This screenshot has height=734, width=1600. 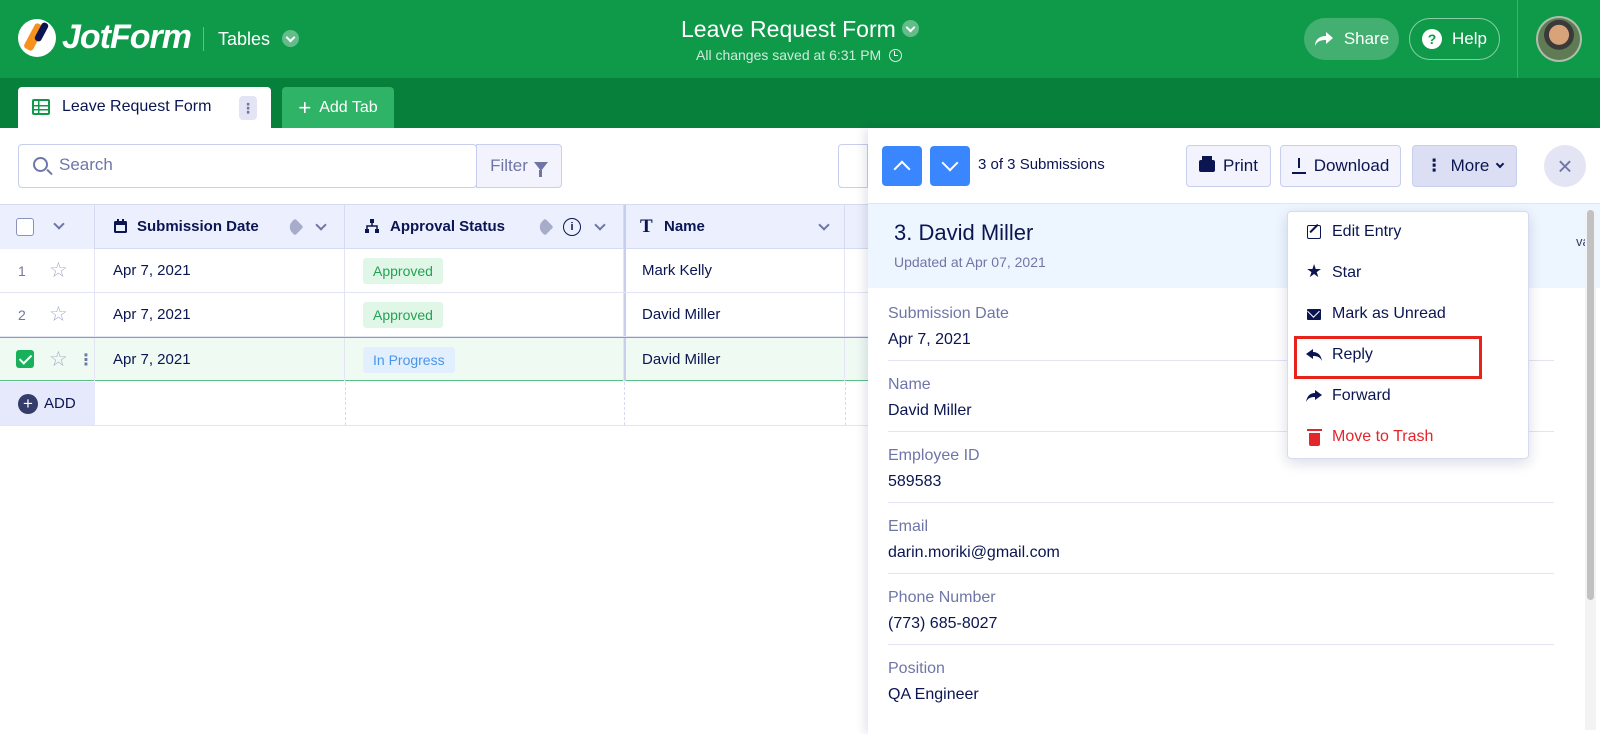 I want to click on mail-icon, so click(x=1314, y=314).